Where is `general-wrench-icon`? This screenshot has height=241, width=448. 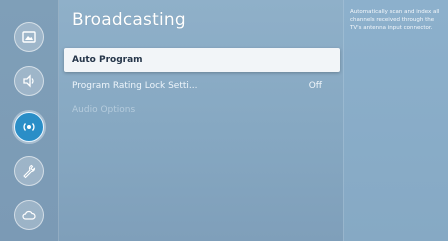 general-wrench-icon is located at coordinates (29, 171).